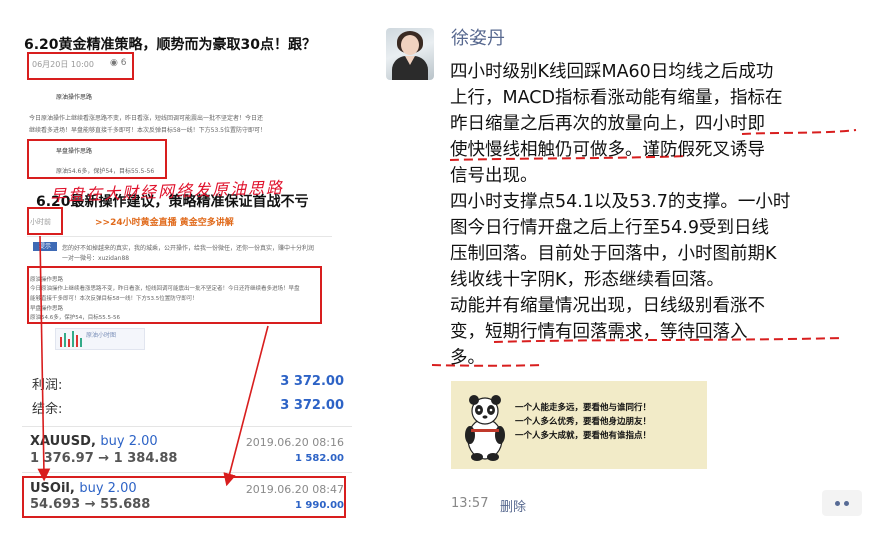  What do you see at coordinates (63, 64) in the screenshot?
I see `article-date: 06月20日 10:00` at bounding box center [63, 64].